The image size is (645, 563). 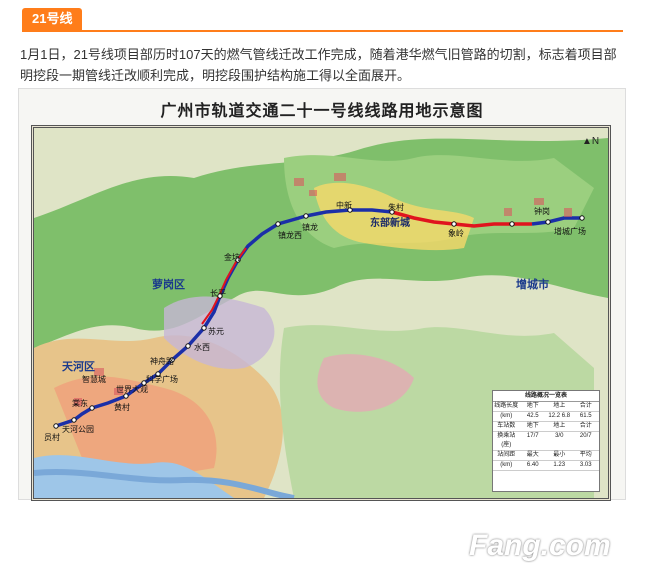 What do you see at coordinates (80, 403) in the screenshot?
I see `station-label: 棠东` at bounding box center [80, 403].